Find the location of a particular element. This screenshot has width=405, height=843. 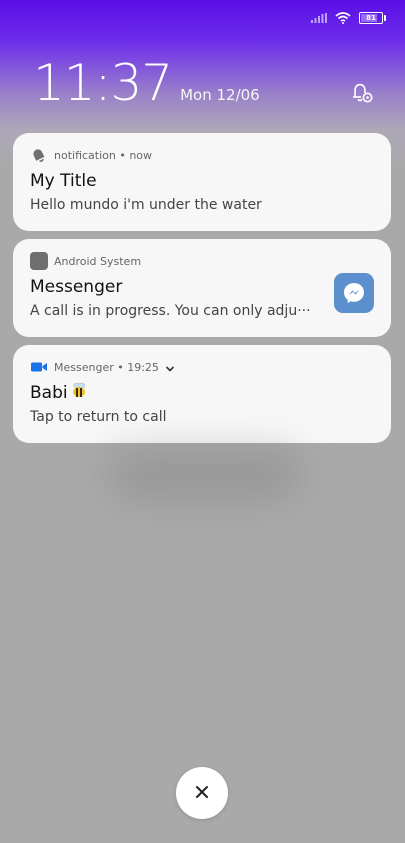

clear-notifications-button is located at coordinates (202, 793).